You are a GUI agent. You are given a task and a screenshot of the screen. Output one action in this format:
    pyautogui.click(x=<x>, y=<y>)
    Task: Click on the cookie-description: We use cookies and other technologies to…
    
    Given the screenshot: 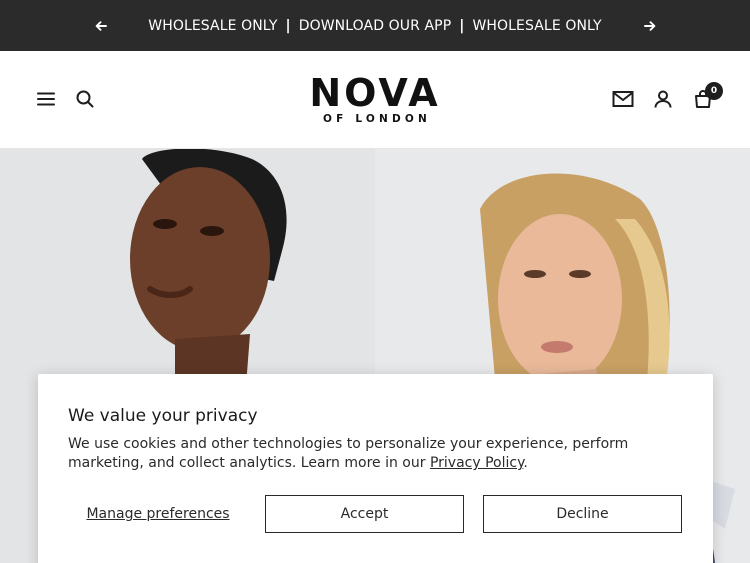 What is the action you would take?
    pyautogui.click(x=375, y=454)
    